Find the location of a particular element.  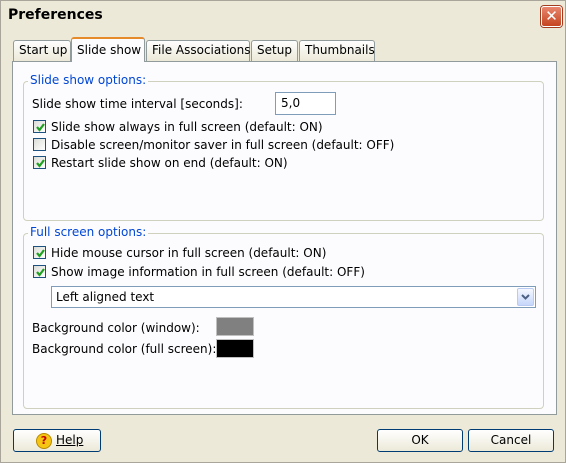

tab-label: File Associations is located at coordinates (201, 50).